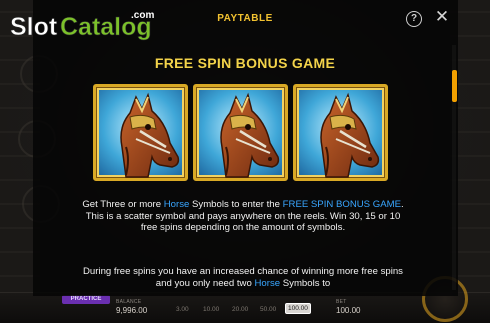  I want to click on bet-value: 100.00, so click(348, 310).